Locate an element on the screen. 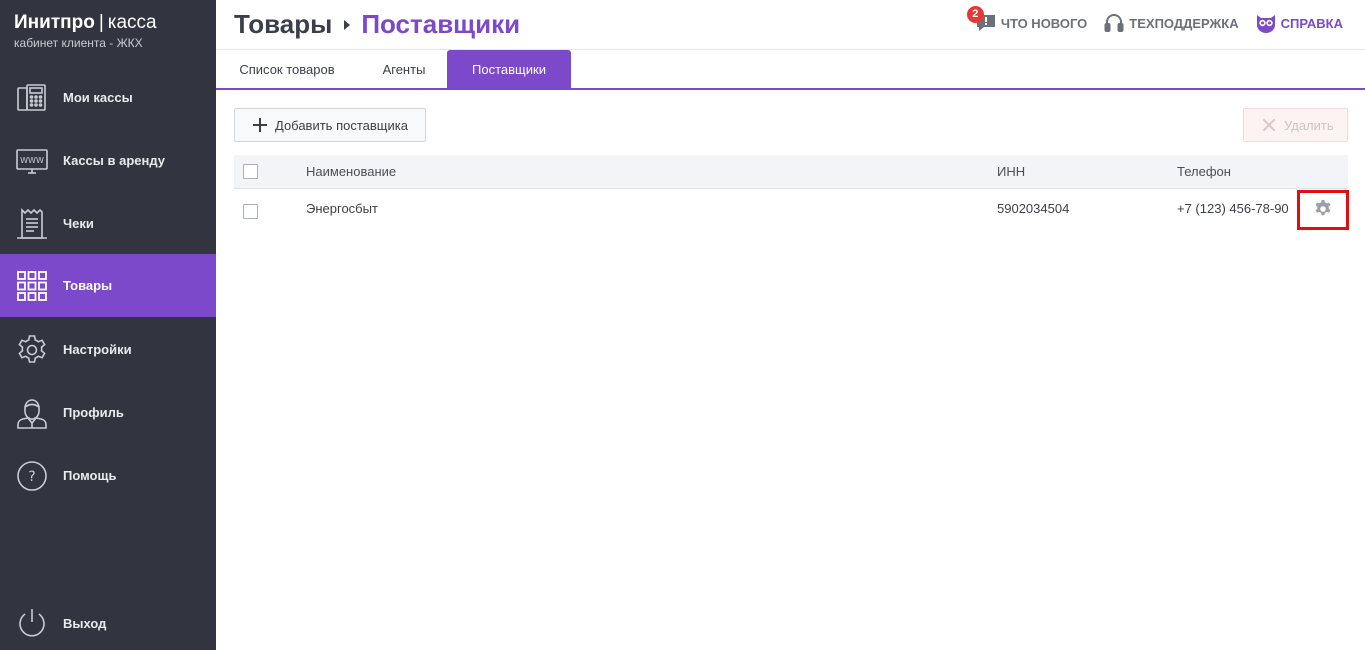 This screenshot has height=650, width=1365. sidebar-item-label: Профиль is located at coordinates (93, 412).